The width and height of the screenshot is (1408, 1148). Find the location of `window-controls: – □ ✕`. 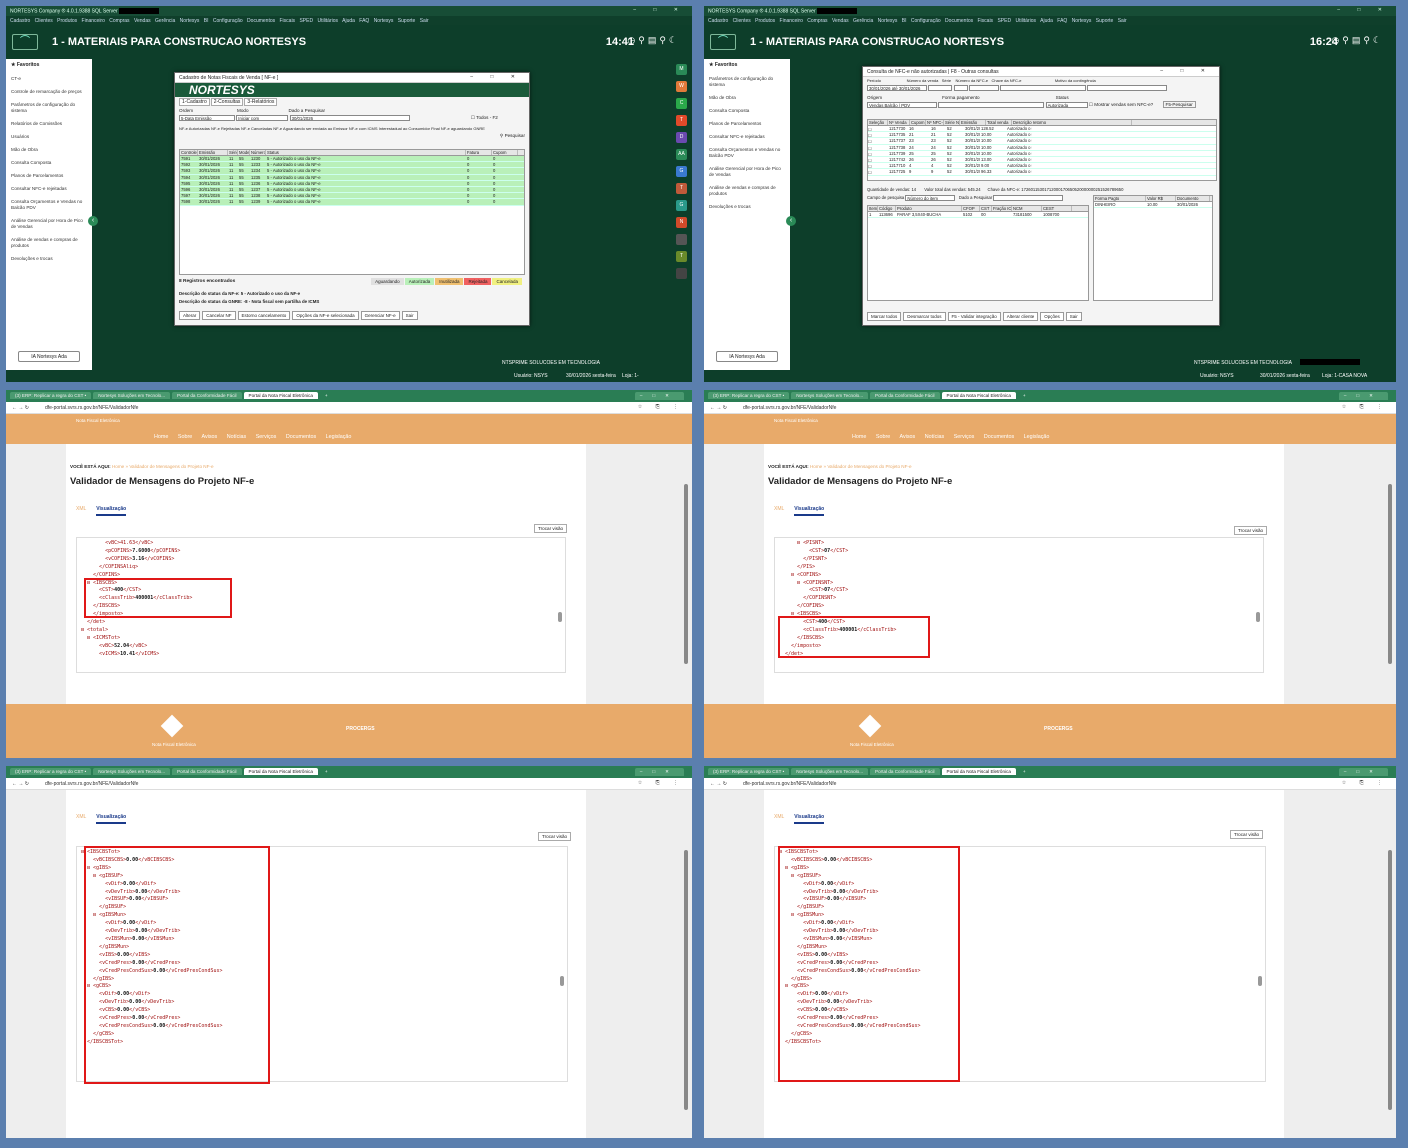

window-controls: – □ ✕ is located at coordinates (659, 10).